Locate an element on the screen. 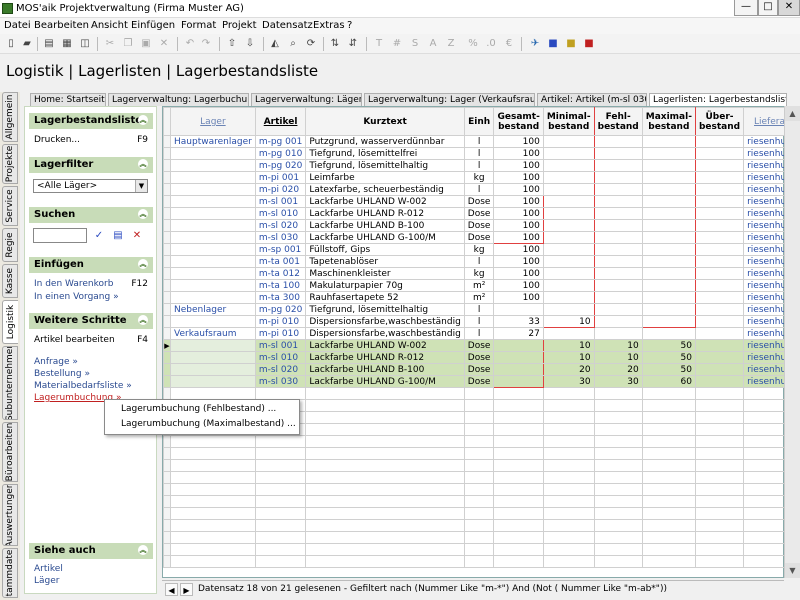 The image size is (800, 600). menu-datensatz: Datensatz is located at coordinates (287, 25).